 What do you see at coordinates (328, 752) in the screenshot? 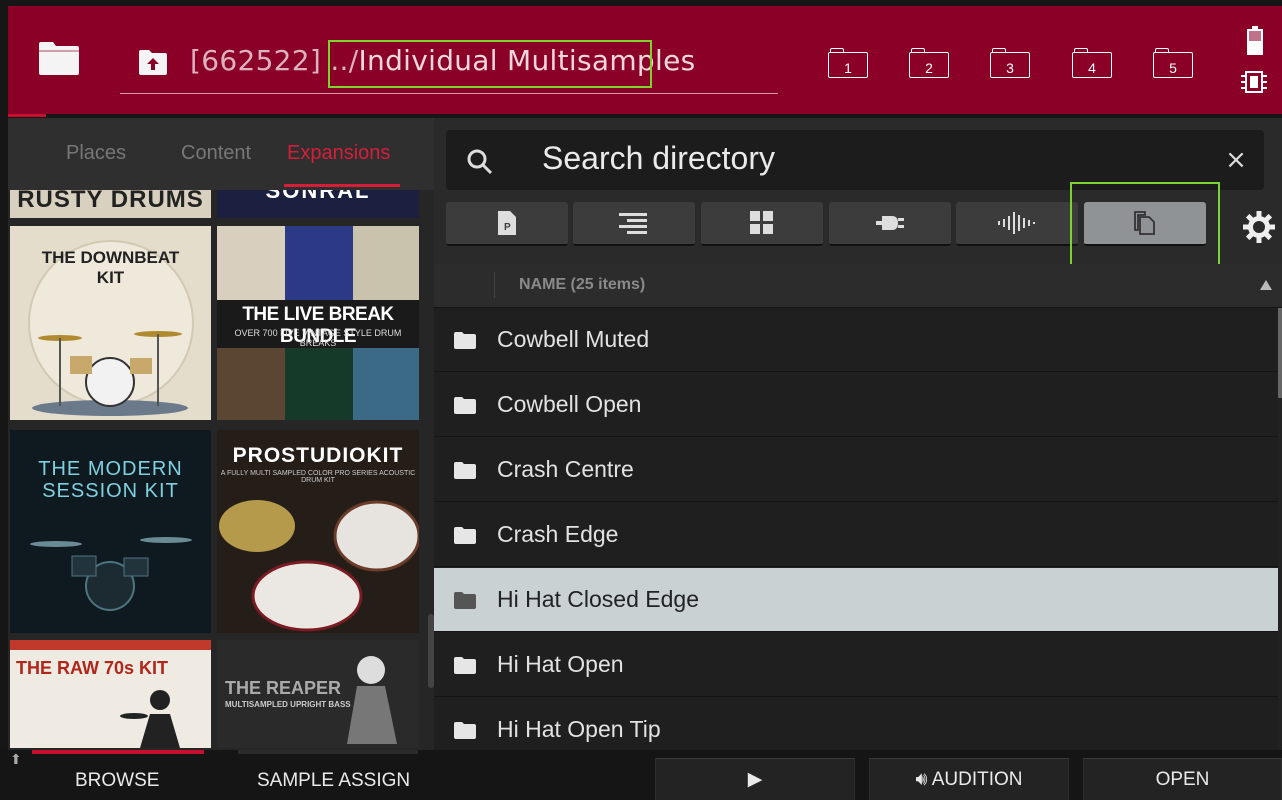
I see `sample-assign-indicator` at bounding box center [328, 752].